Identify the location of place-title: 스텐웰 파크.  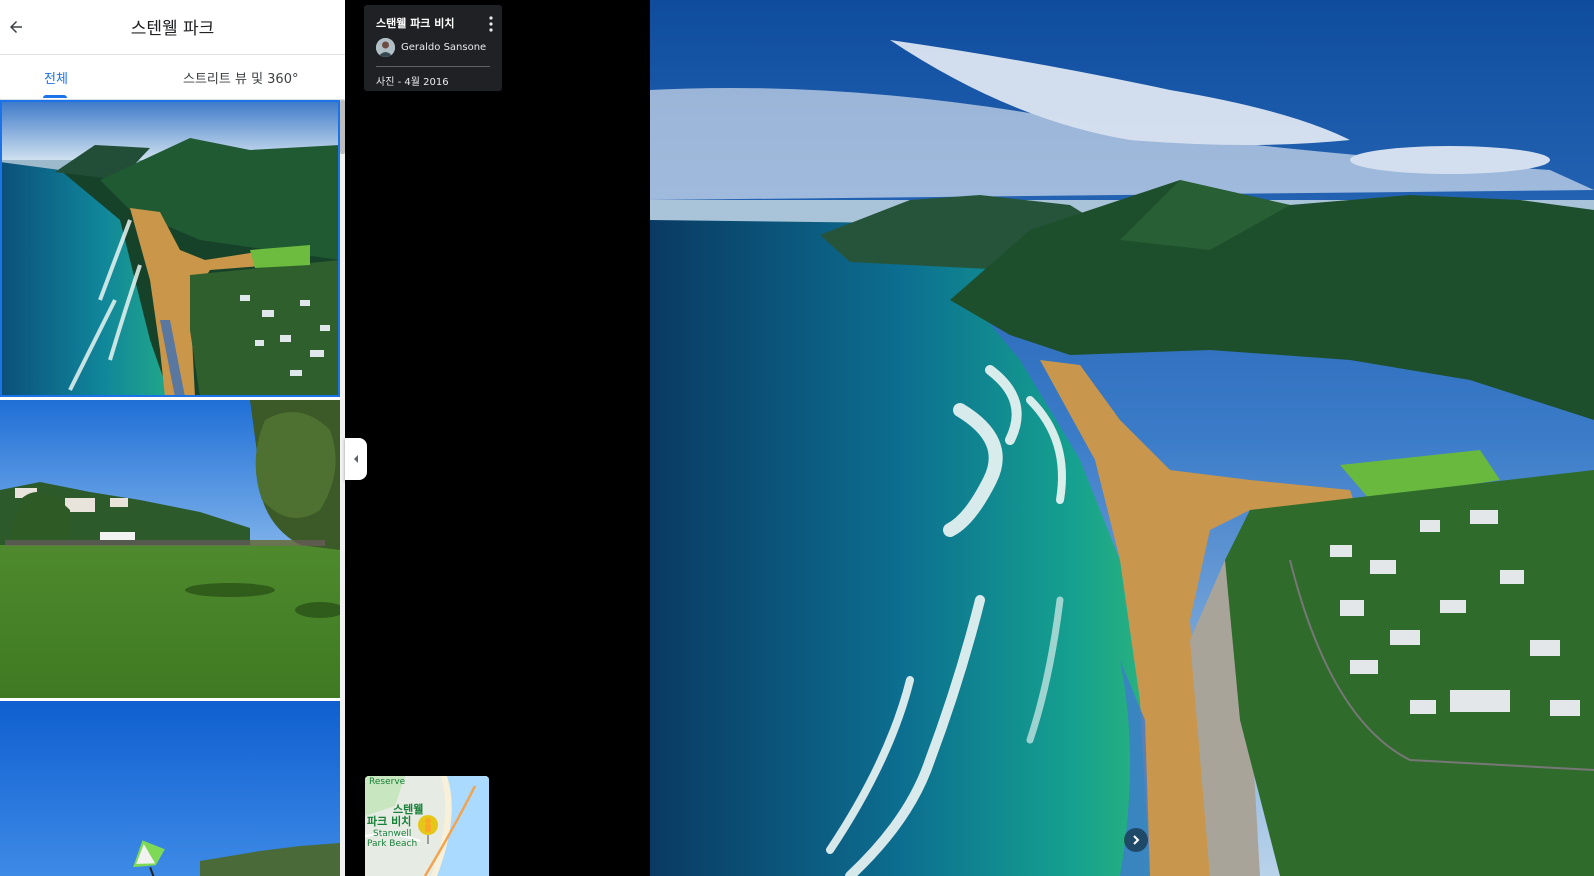
(172, 29).